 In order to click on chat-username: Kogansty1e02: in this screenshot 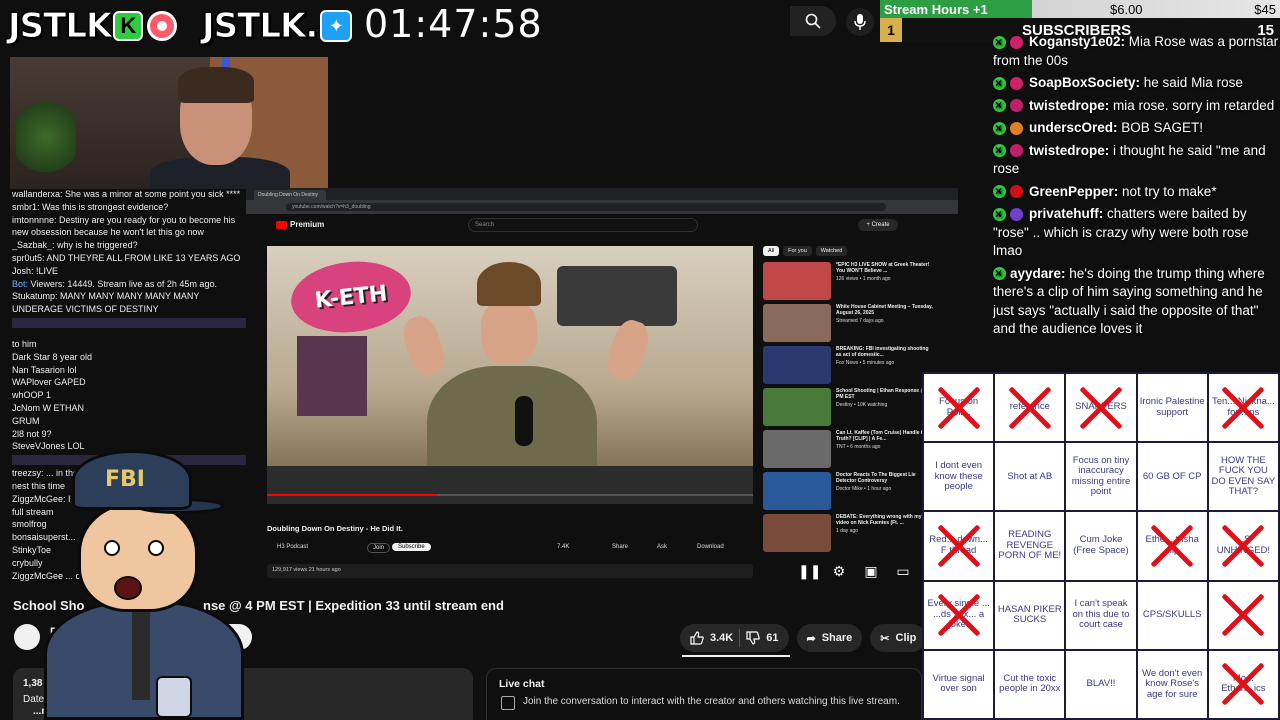, I will do `click(1079, 41)`.